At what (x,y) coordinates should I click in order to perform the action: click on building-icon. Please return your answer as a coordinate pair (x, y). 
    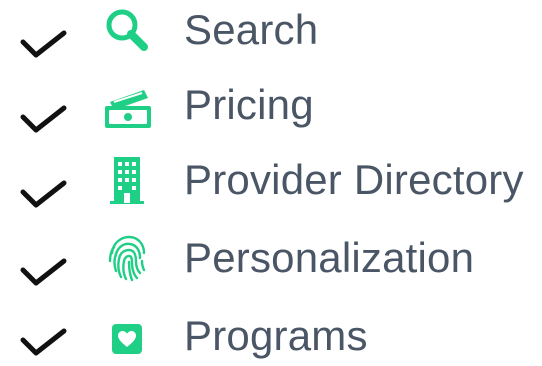
    Looking at the image, I should click on (127, 180).